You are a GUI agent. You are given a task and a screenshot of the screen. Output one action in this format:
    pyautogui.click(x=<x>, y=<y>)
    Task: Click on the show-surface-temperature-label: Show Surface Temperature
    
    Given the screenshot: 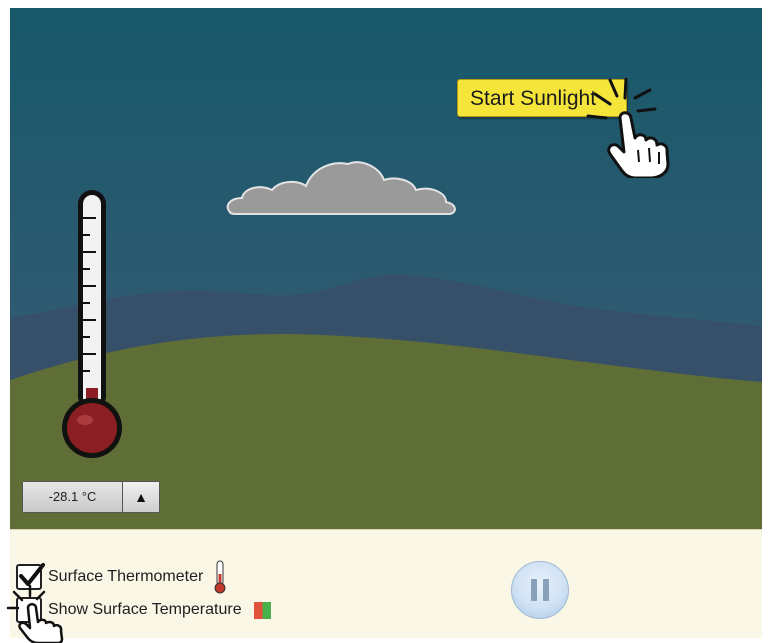 What is the action you would take?
    pyautogui.click(x=145, y=609)
    